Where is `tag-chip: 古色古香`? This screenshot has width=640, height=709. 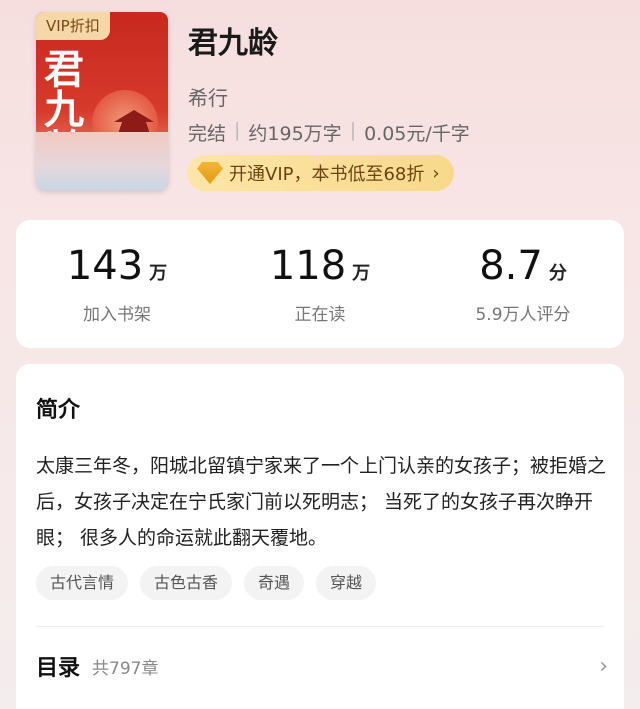
tag-chip: 古色古香 is located at coordinates (186, 583).